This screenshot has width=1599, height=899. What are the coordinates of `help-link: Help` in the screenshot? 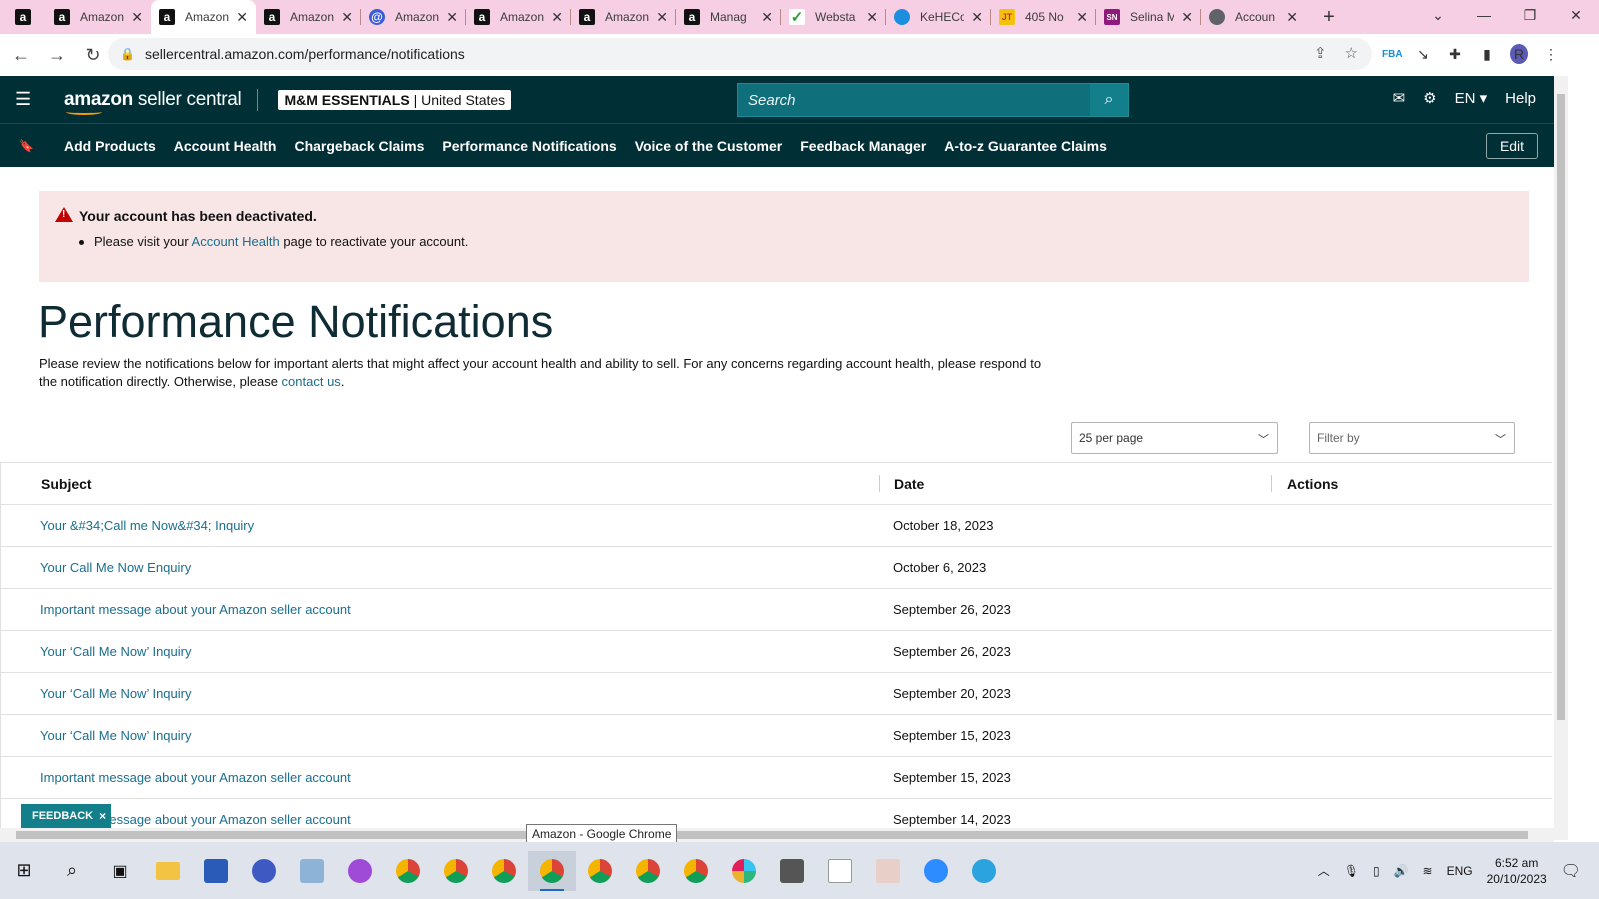 It's located at (1520, 98).